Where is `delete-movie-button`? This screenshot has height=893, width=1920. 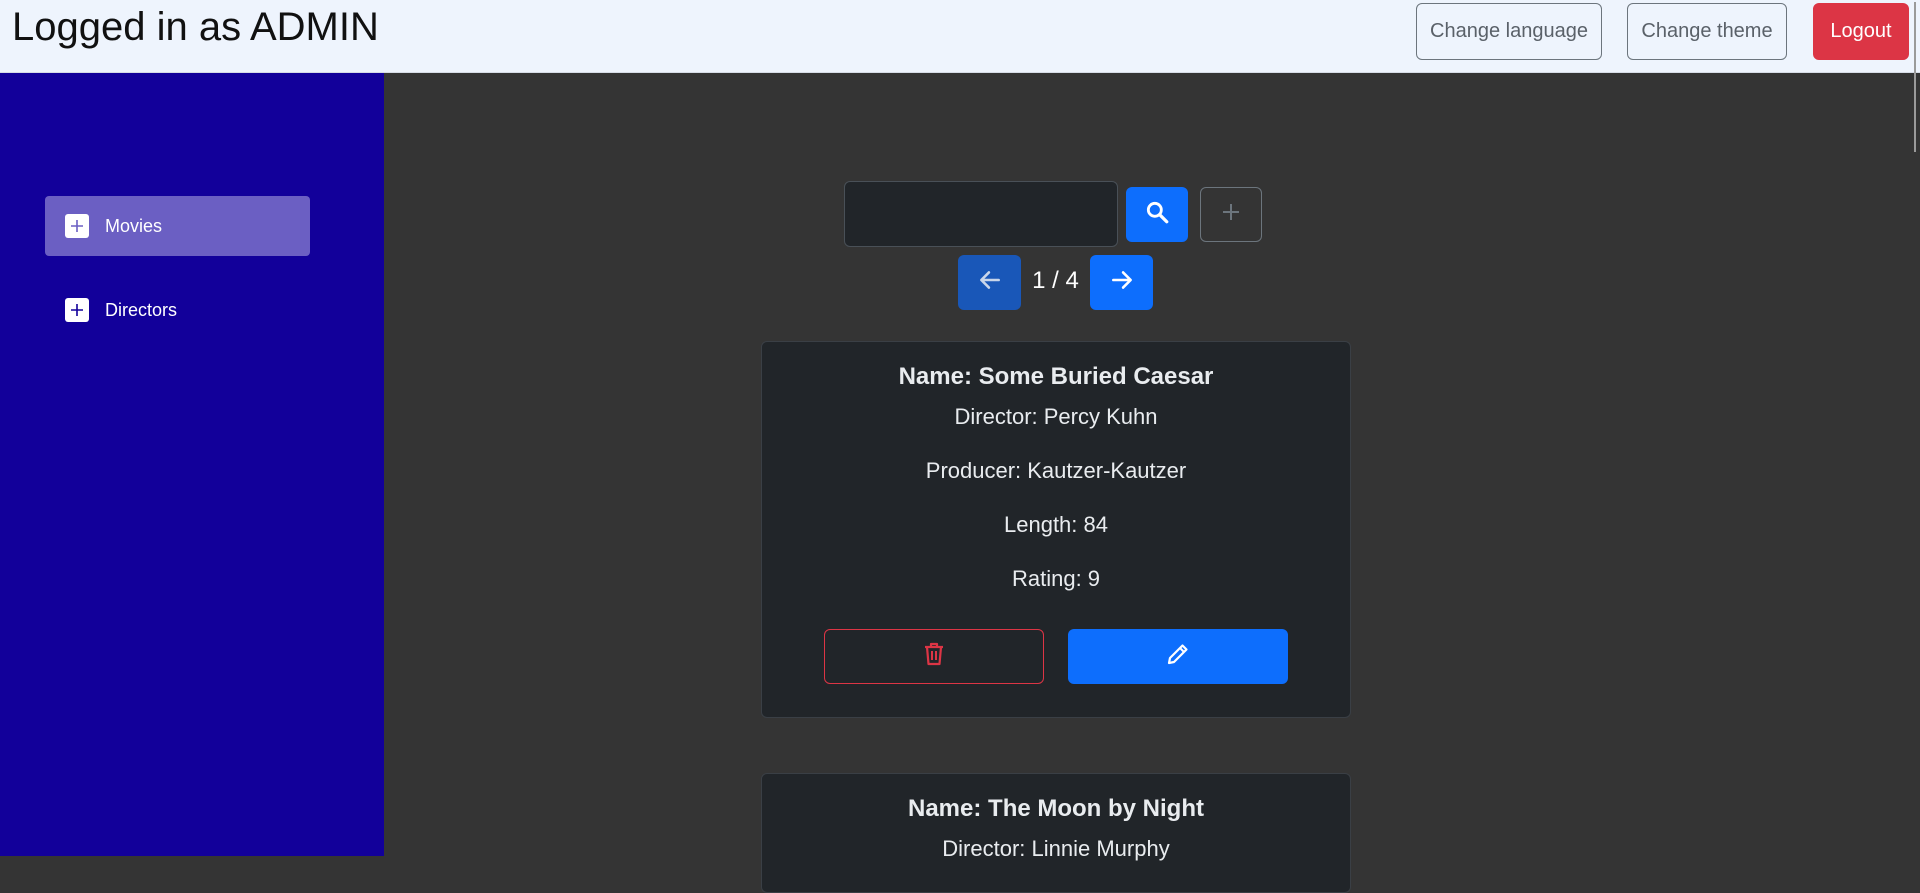 delete-movie-button is located at coordinates (934, 656).